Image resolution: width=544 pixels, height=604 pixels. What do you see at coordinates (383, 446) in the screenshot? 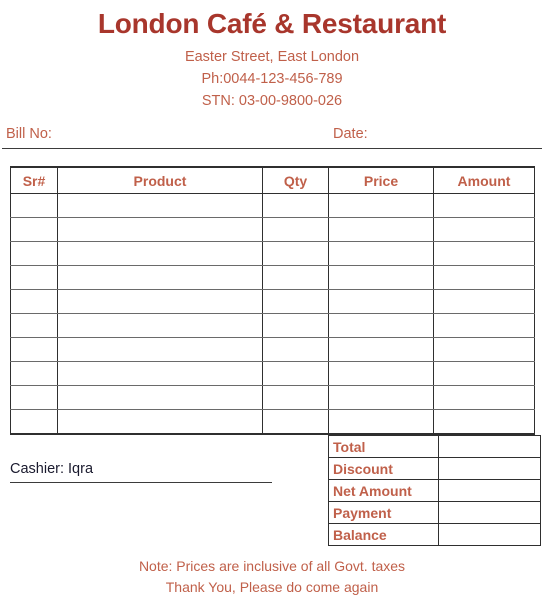
I see `totals-label-total: Total` at bounding box center [383, 446].